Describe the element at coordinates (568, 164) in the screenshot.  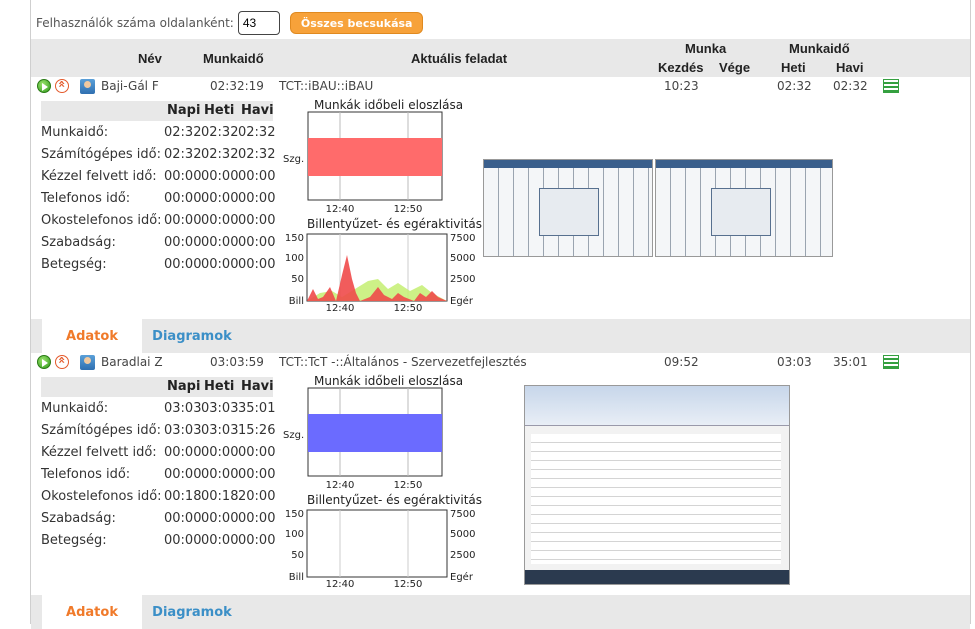
I see `screenshot-taskbar` at that location.